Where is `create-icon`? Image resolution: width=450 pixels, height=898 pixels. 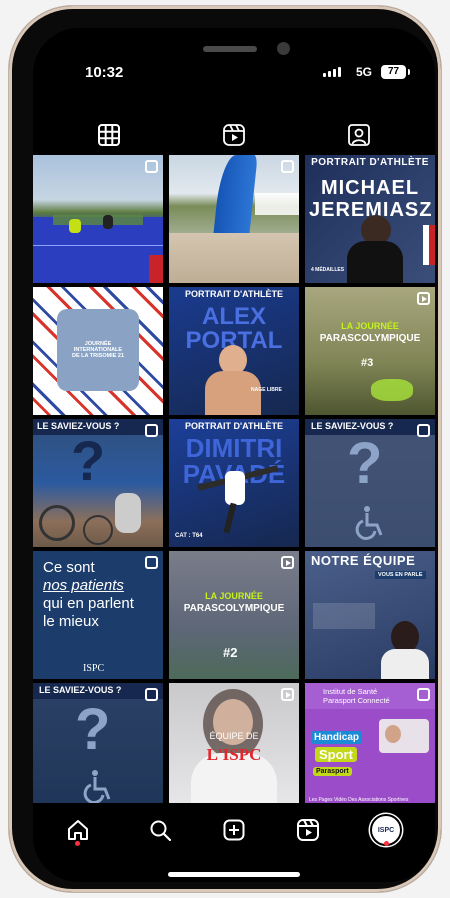
create-icon is located at coordinates (234, 830).